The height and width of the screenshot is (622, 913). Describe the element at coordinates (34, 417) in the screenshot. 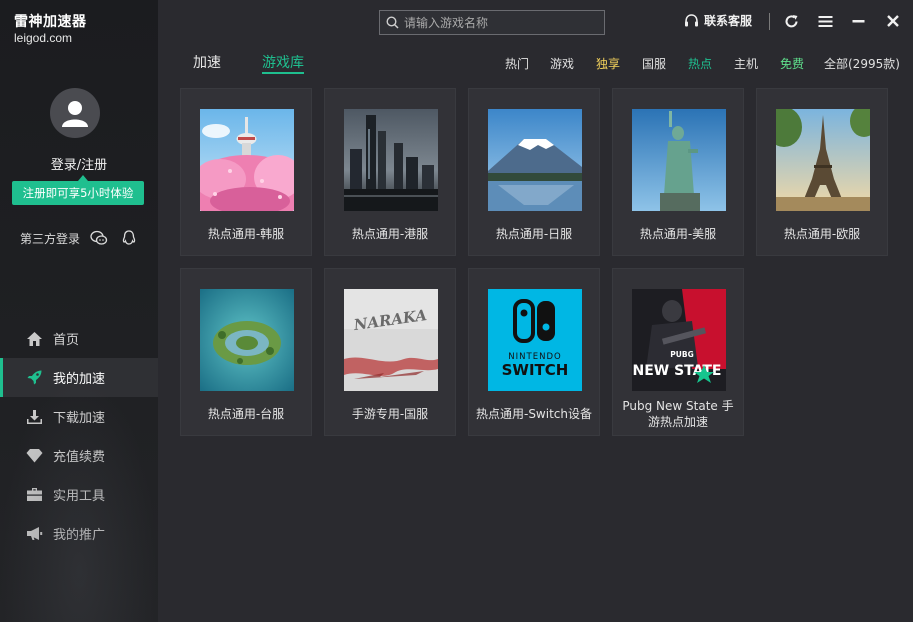

I see `download-icon` at that location.